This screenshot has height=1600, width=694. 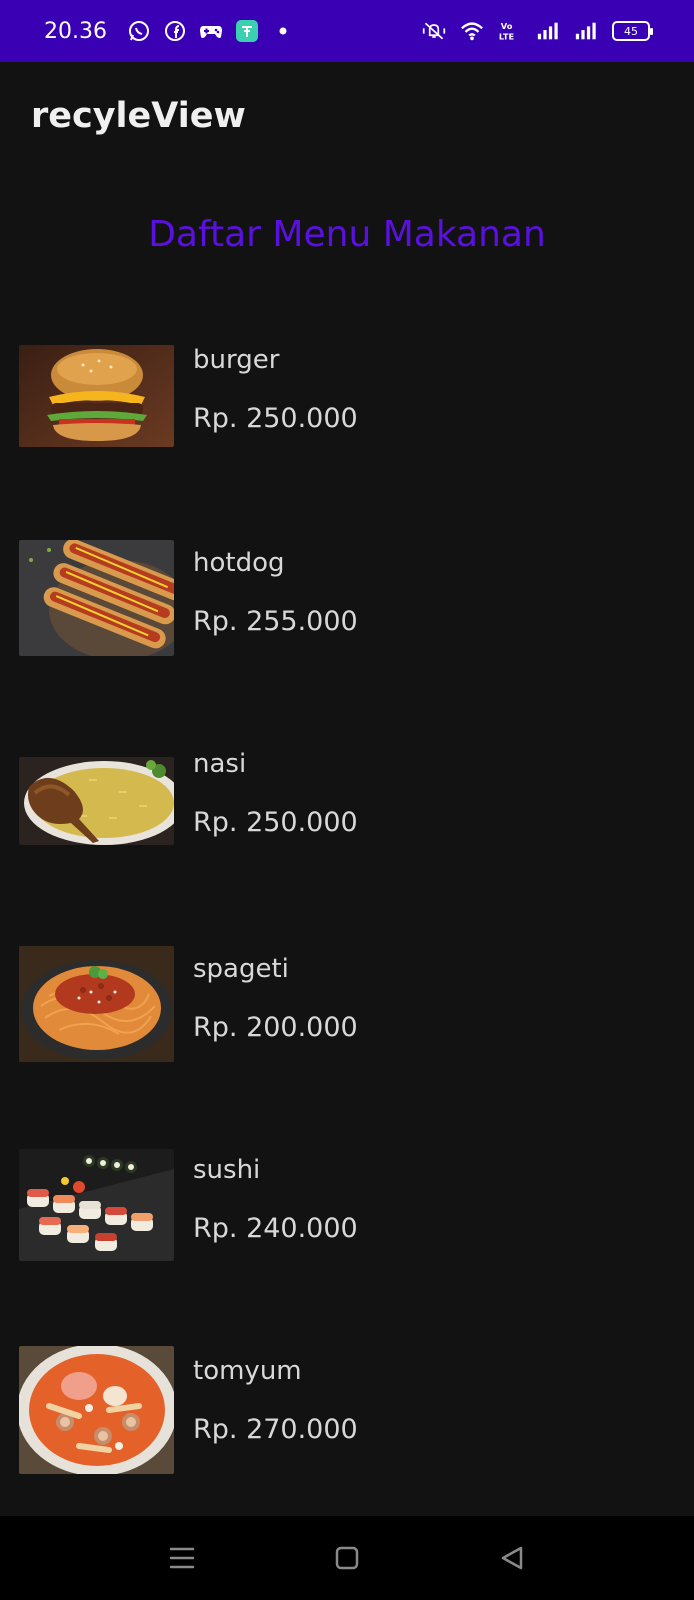 I want to click on food-name: tomyum, so click(x=247, y=1371).